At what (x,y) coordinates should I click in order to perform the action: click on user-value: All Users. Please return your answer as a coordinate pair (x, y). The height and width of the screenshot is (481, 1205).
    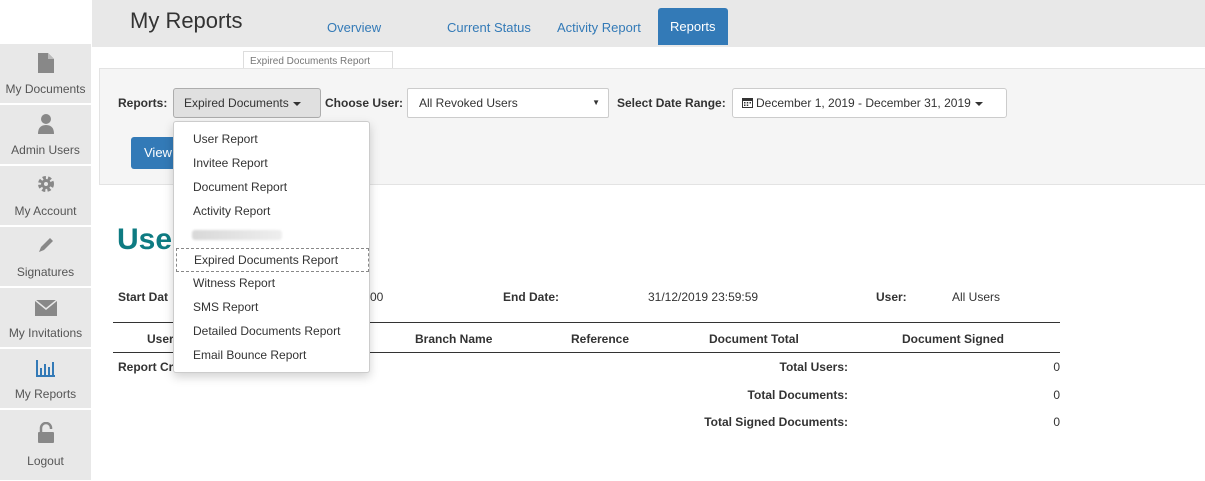
    Looking at the image, I should click on (976, 297).